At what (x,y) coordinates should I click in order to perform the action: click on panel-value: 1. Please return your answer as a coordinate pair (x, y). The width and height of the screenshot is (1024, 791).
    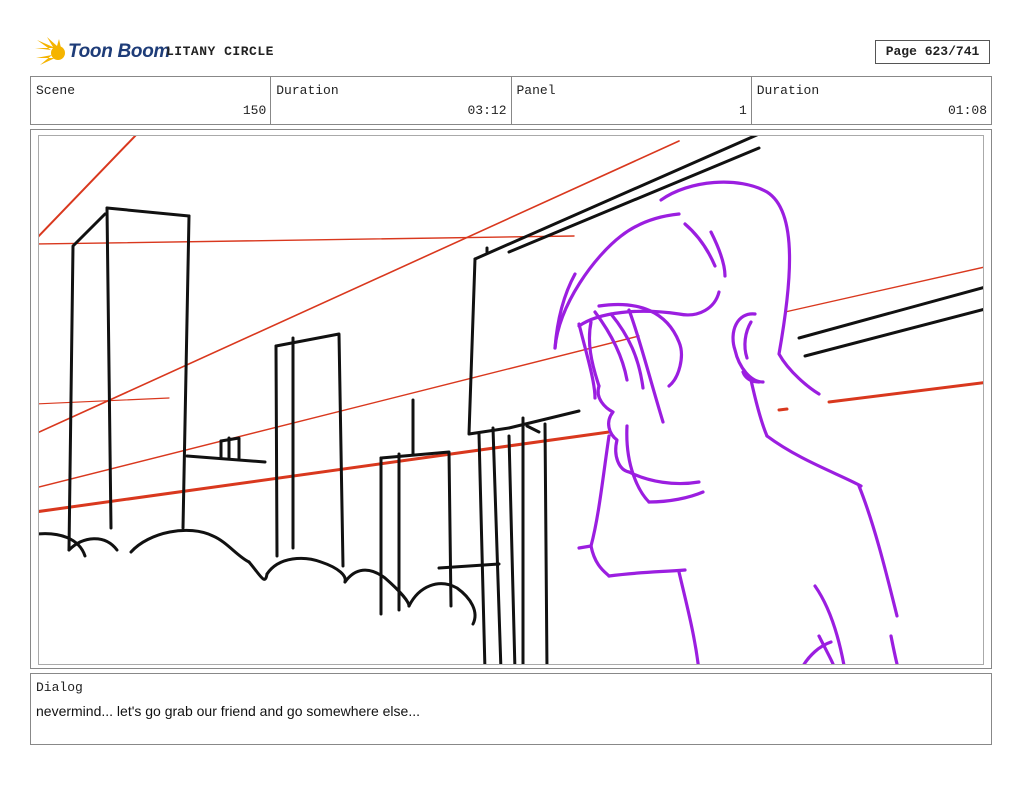
    Looking at the image, I should click on (742, 110).